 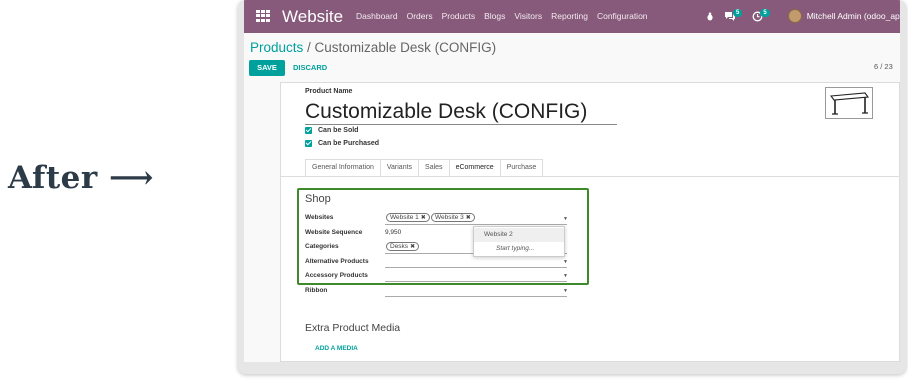 What do you see at coordinates (267, 68) in the screenshot?
I see `save-button: SAVE` at bounding box center [267, 68].